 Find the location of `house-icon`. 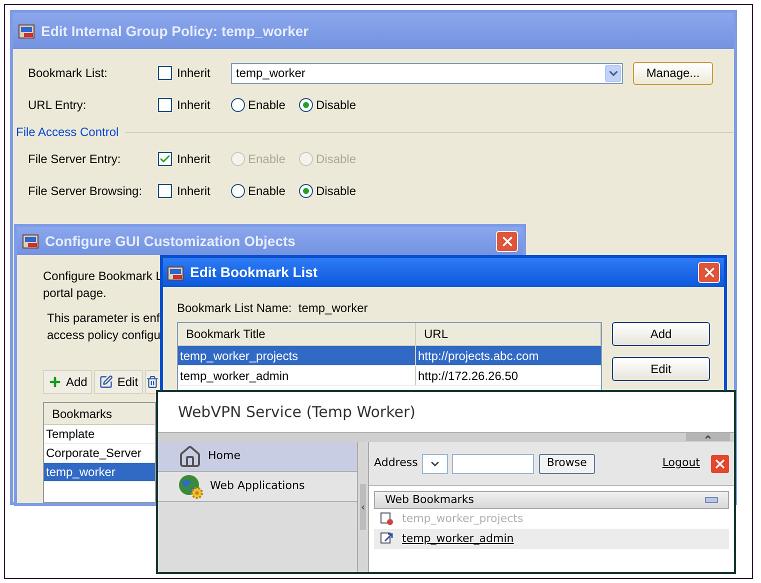

house-icon is located at coordinates (190, 456).